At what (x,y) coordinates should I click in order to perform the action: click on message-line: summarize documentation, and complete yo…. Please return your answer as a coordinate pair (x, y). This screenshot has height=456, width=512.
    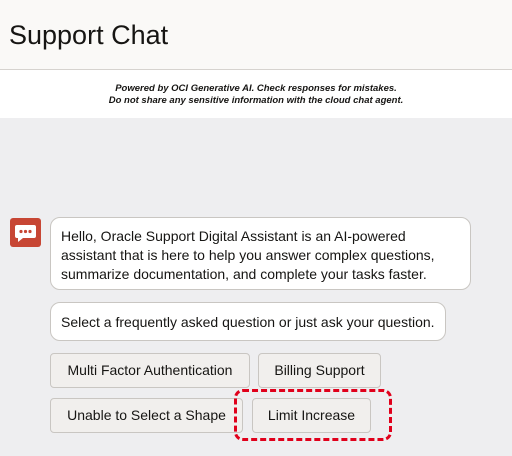
    Looking at the image, I should click on (244, 274).